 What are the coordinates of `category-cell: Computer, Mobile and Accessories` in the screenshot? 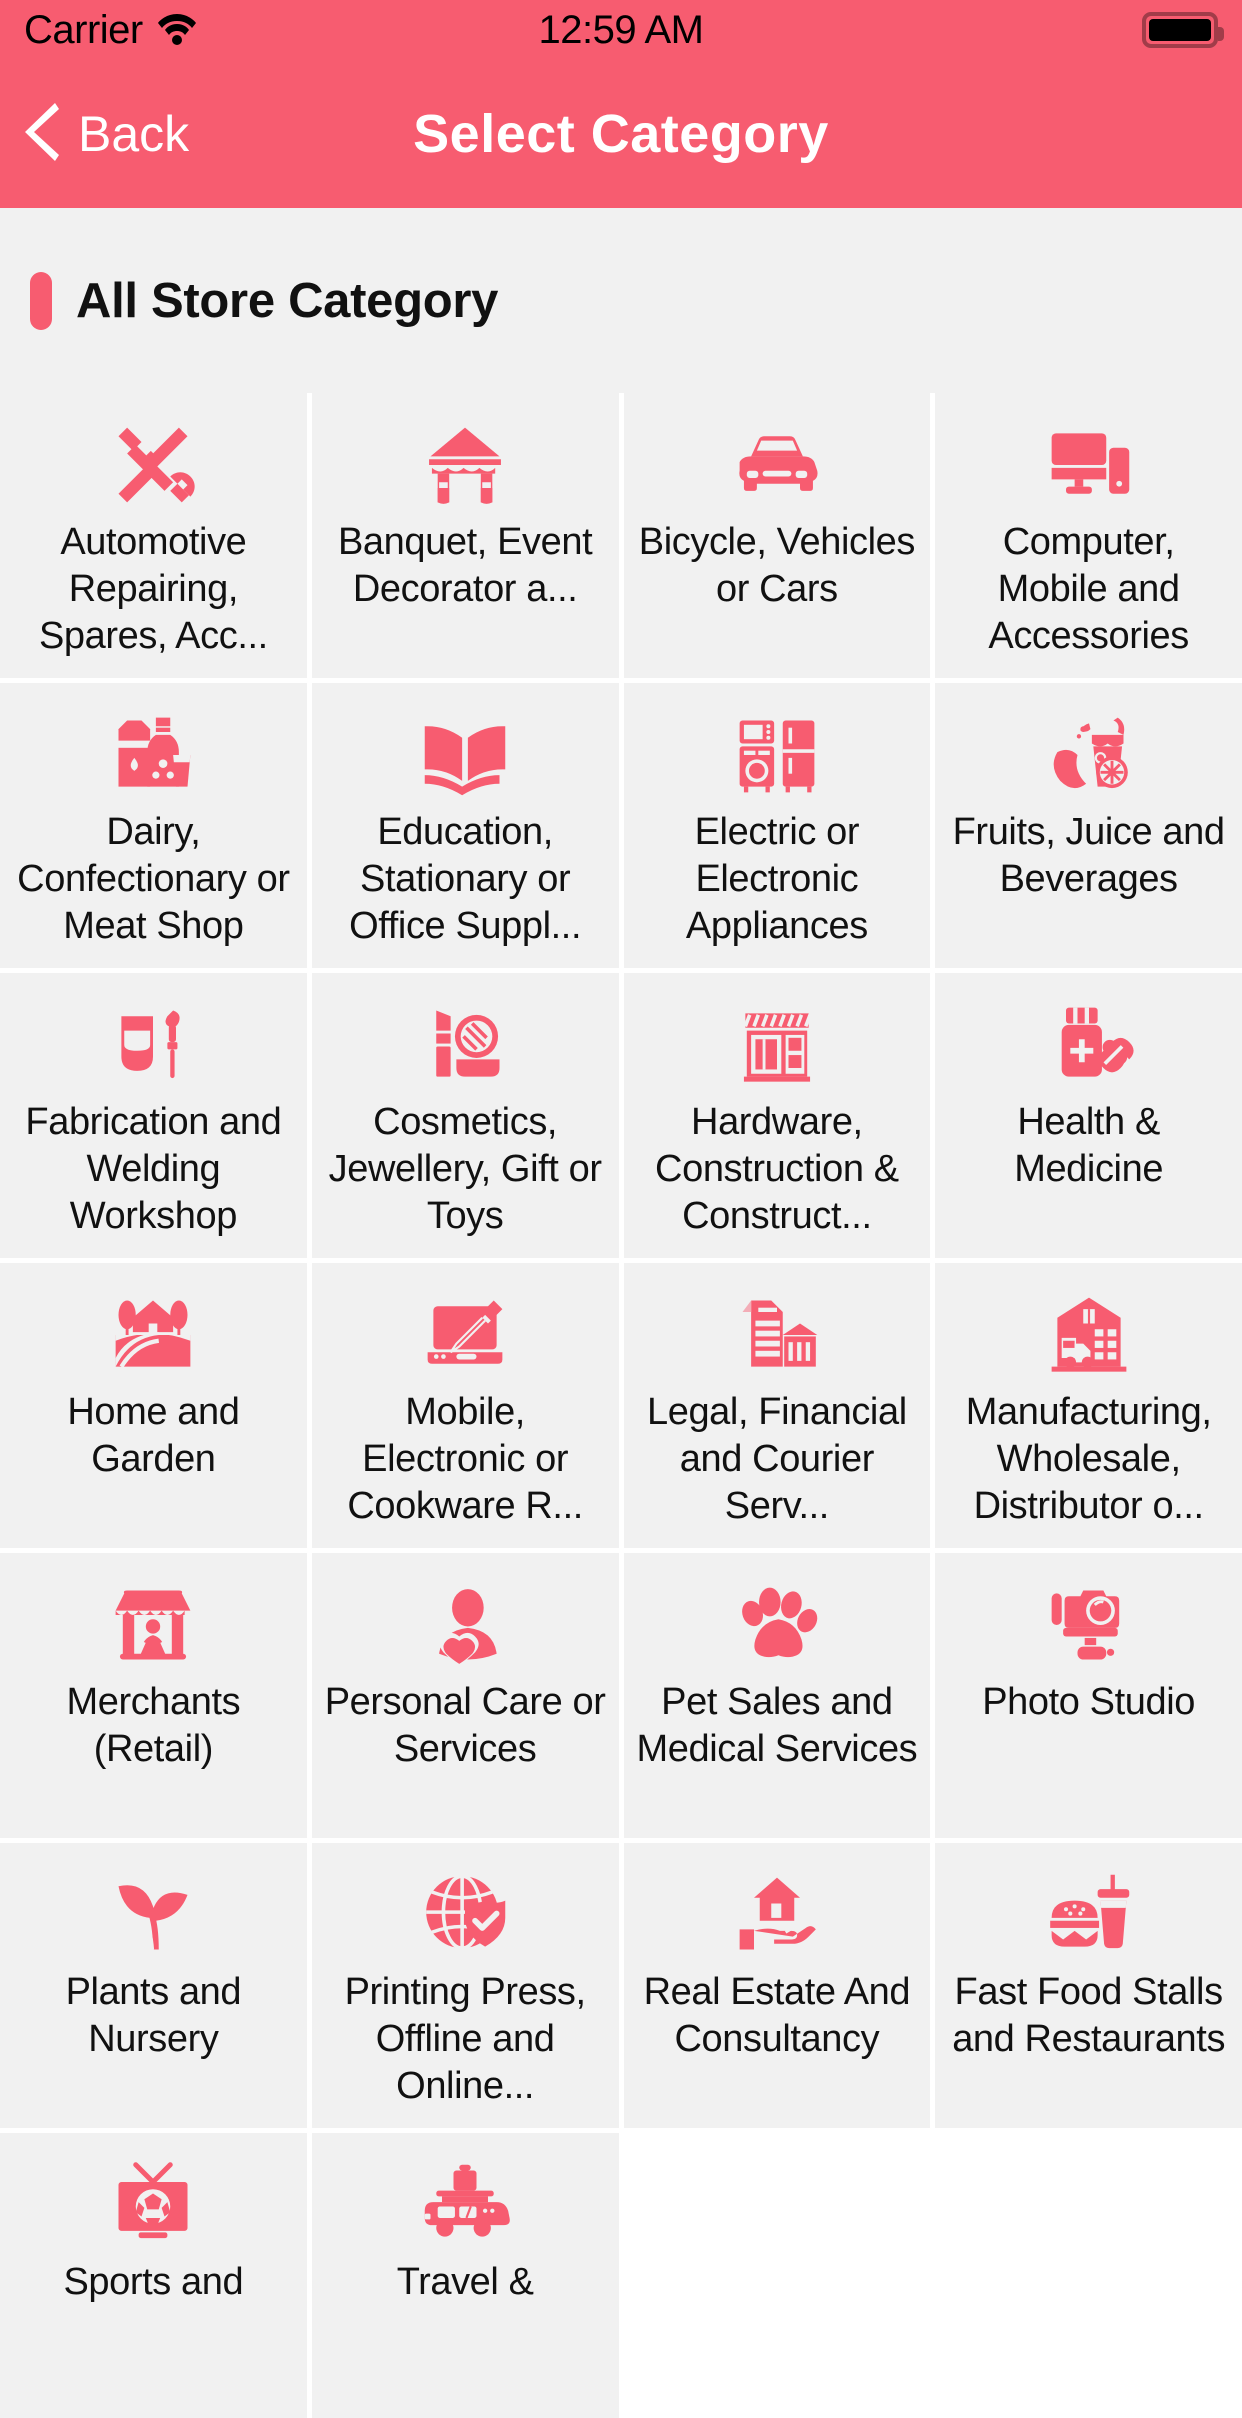 It's located at (1088, 535).